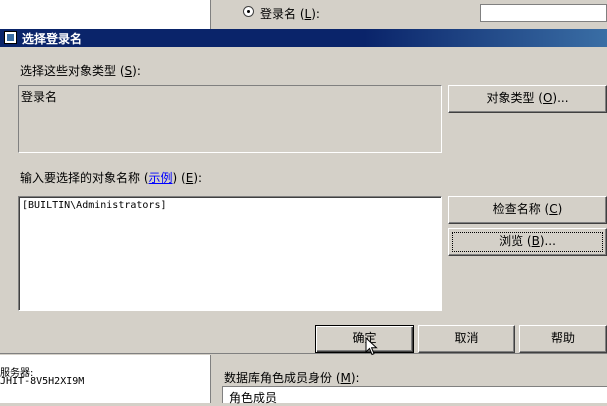 The height and width of the screenshot is (406, 607). Describe the element at coordinates (371, 346) in the screenshot. I see `mouse-cursor-icon` at that location.